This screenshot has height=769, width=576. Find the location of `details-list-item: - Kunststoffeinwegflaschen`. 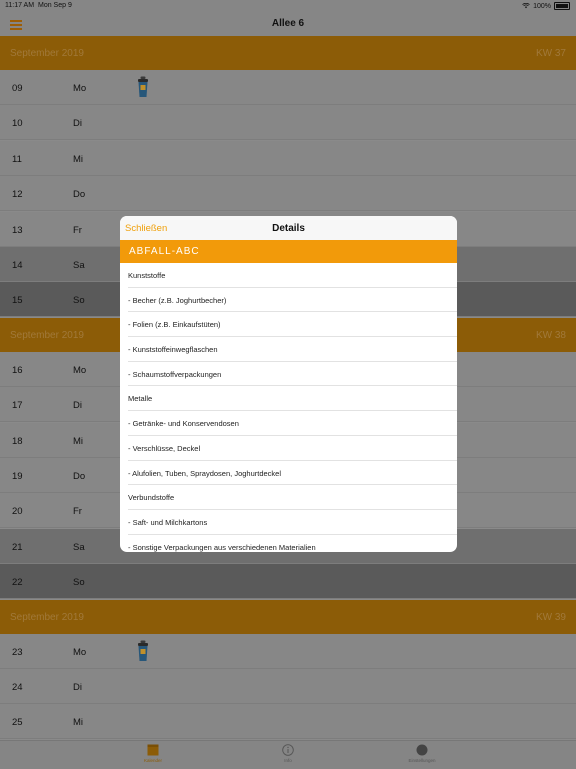

details-list-item: - Kunststoffeinwegflaschen is located at coordinates (292, 349).